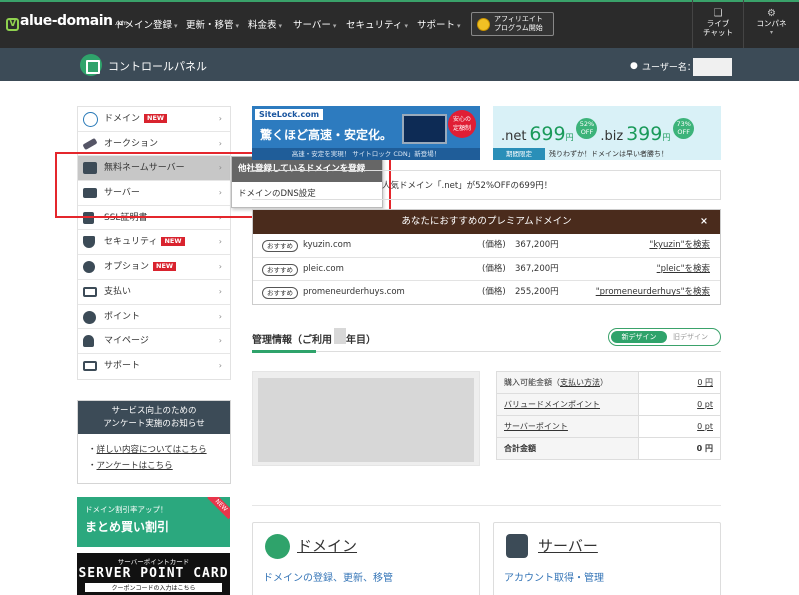 This screenshot has height=595, width=799. I want to click on price-value: 255,200円, so click(537, 292).